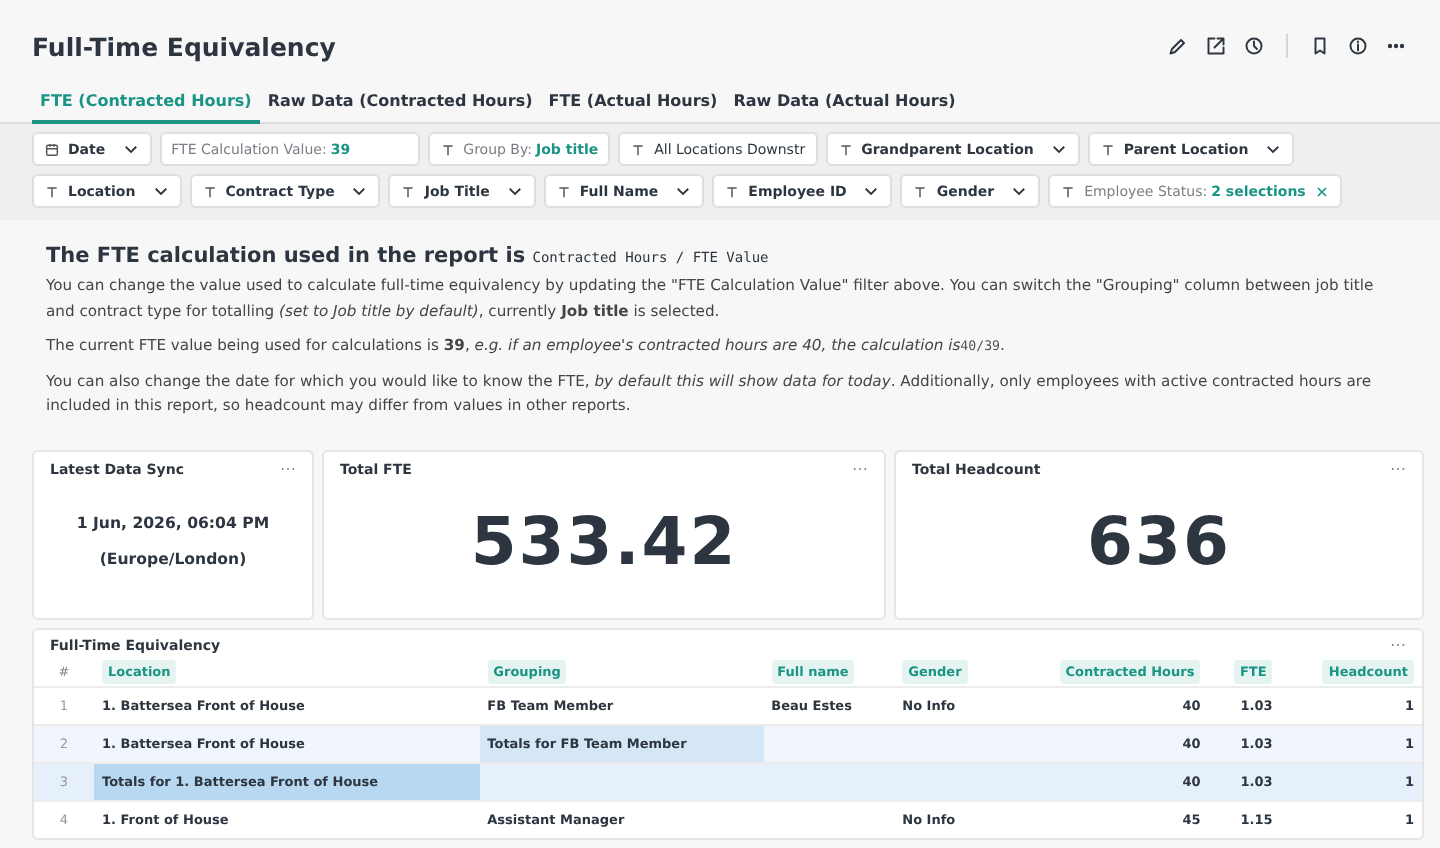 Image resolution: width=1440 pixels, height=848 pixels. What do you see at coordinates (604, 541) in the screenshot?
I see `metric-value: 533.42` at bounding box center [604, 541].